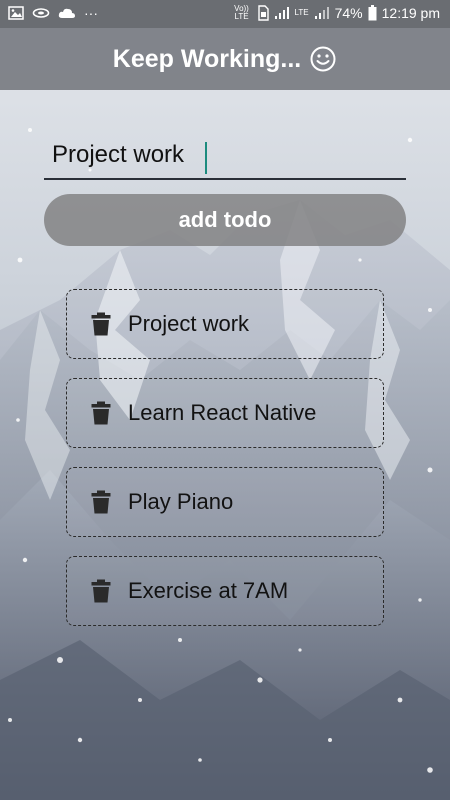 The width and height of the screenshot is (450, 800). Describe the element at coordinates (206, 158) in the screenshot. I see `text-caret` at that location.